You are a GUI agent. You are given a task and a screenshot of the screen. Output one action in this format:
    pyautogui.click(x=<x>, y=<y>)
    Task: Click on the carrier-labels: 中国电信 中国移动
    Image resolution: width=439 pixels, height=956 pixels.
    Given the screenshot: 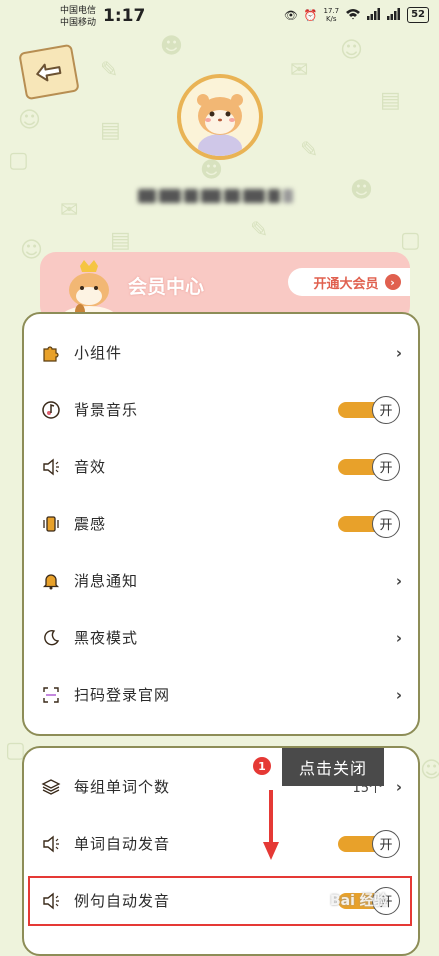 What is the action you would take?
    pyautogui.click(x=78, y=17)
    